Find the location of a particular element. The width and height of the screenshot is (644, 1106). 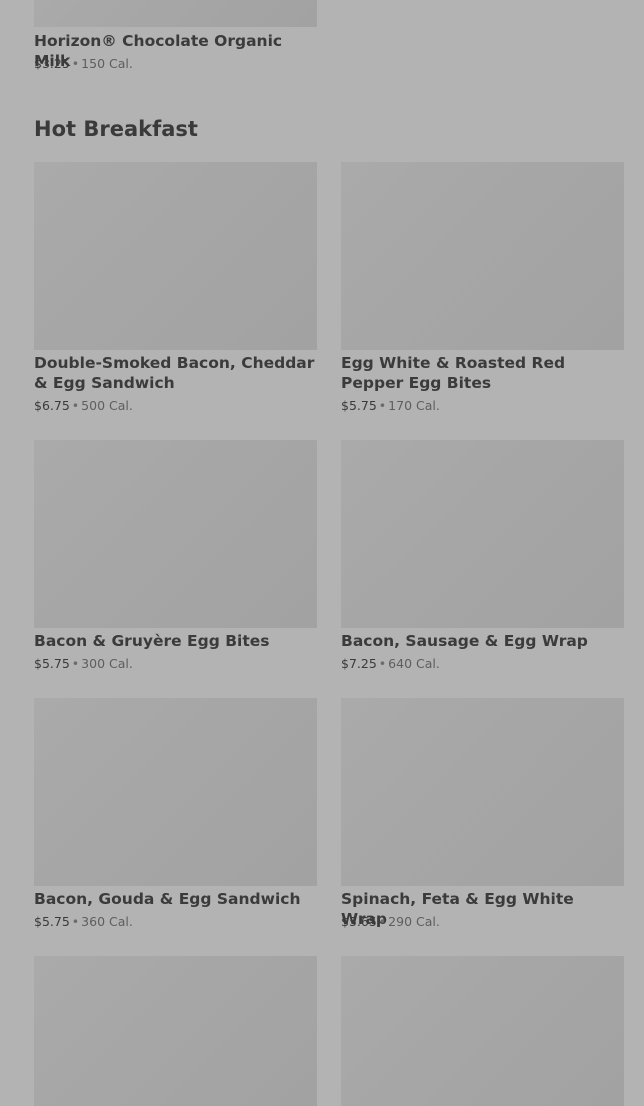

item-calories: 500 Cal. is located at coordinates (107, 405).